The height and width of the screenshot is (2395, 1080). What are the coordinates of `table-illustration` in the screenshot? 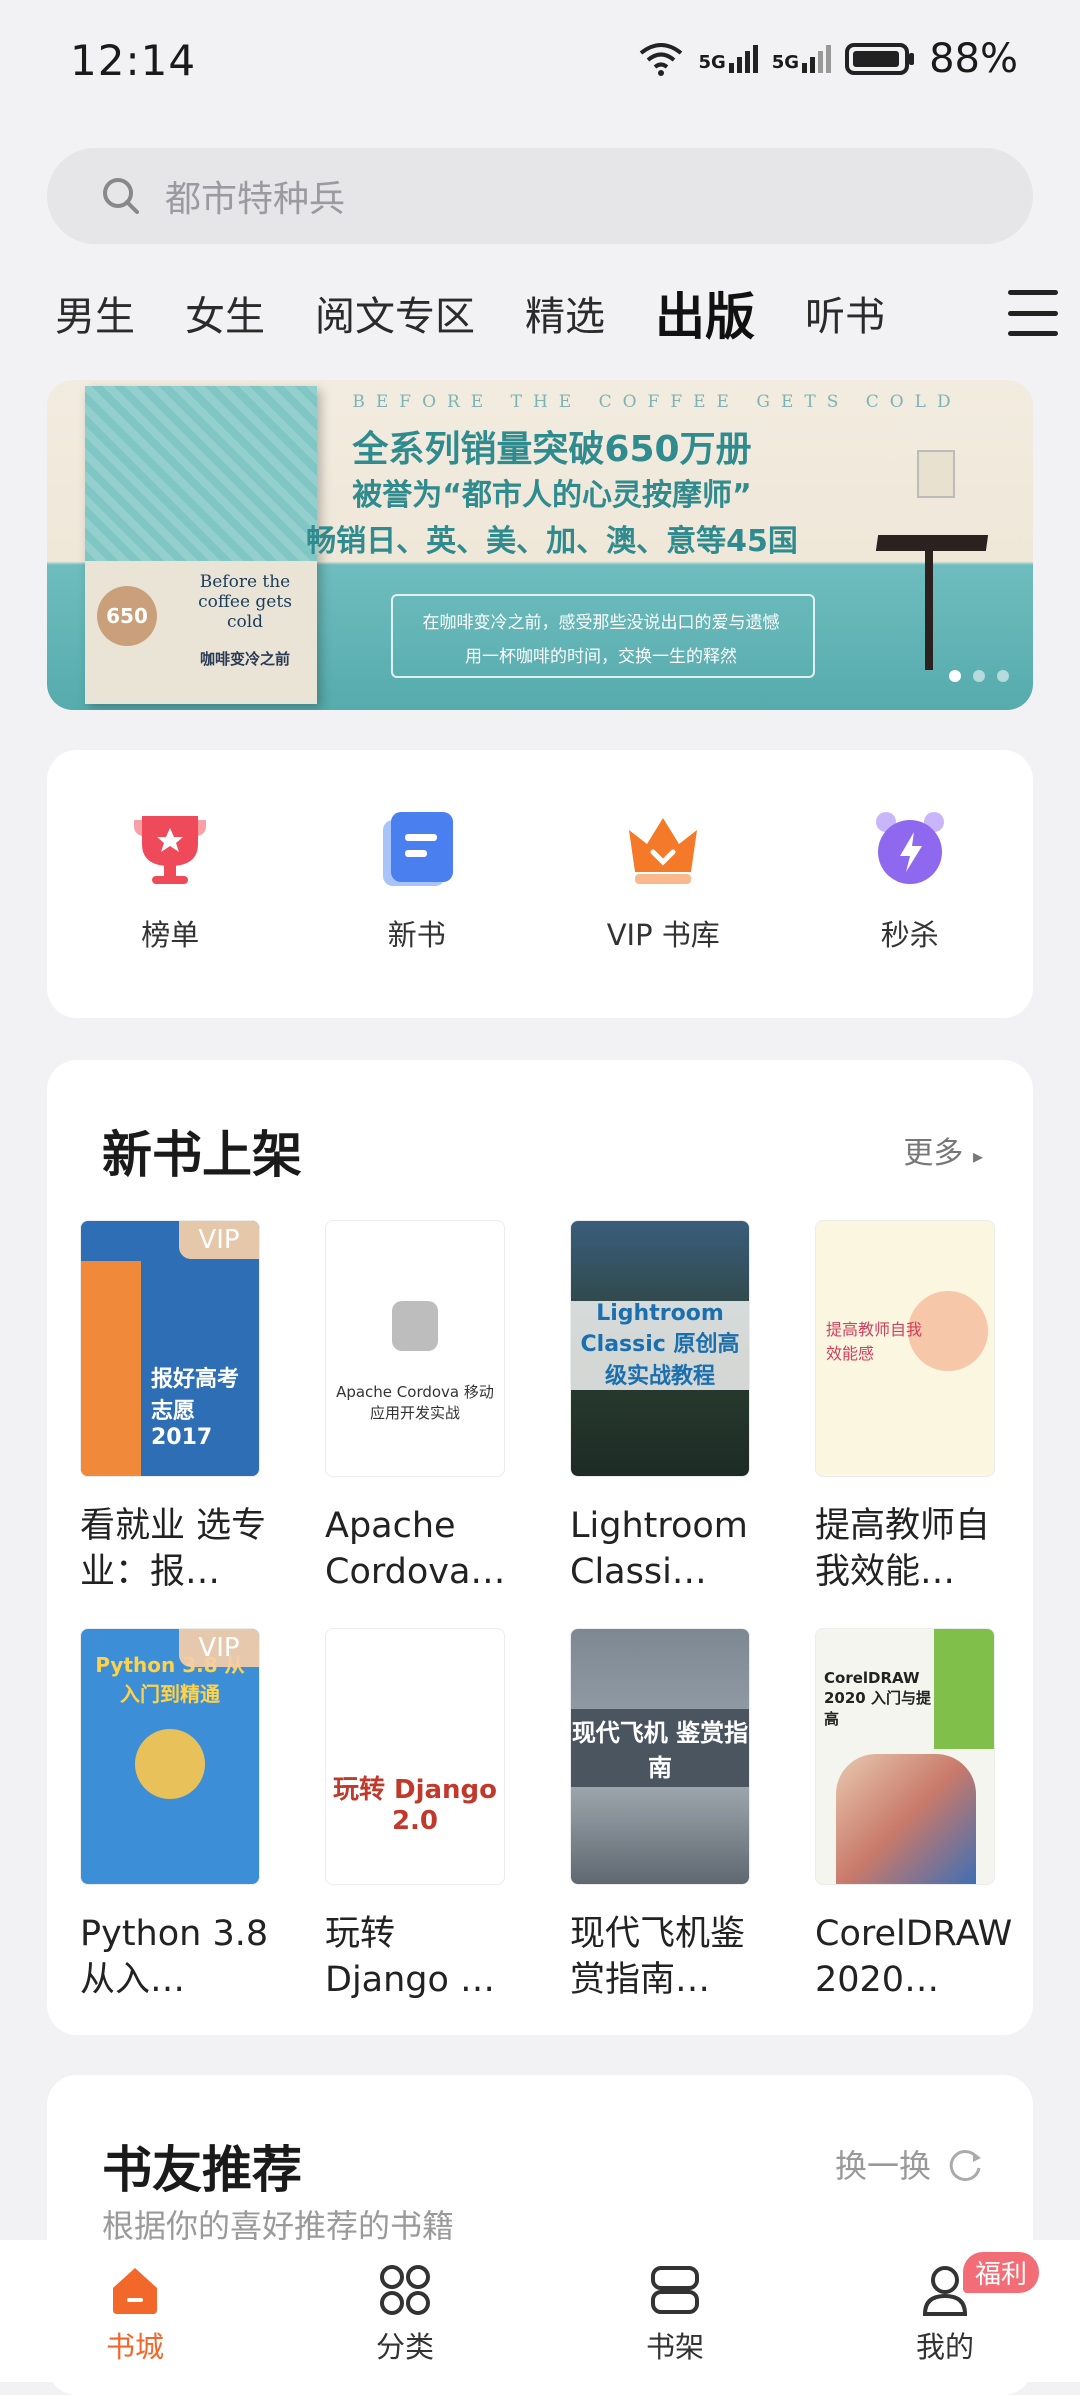 It's located at (932, 543).